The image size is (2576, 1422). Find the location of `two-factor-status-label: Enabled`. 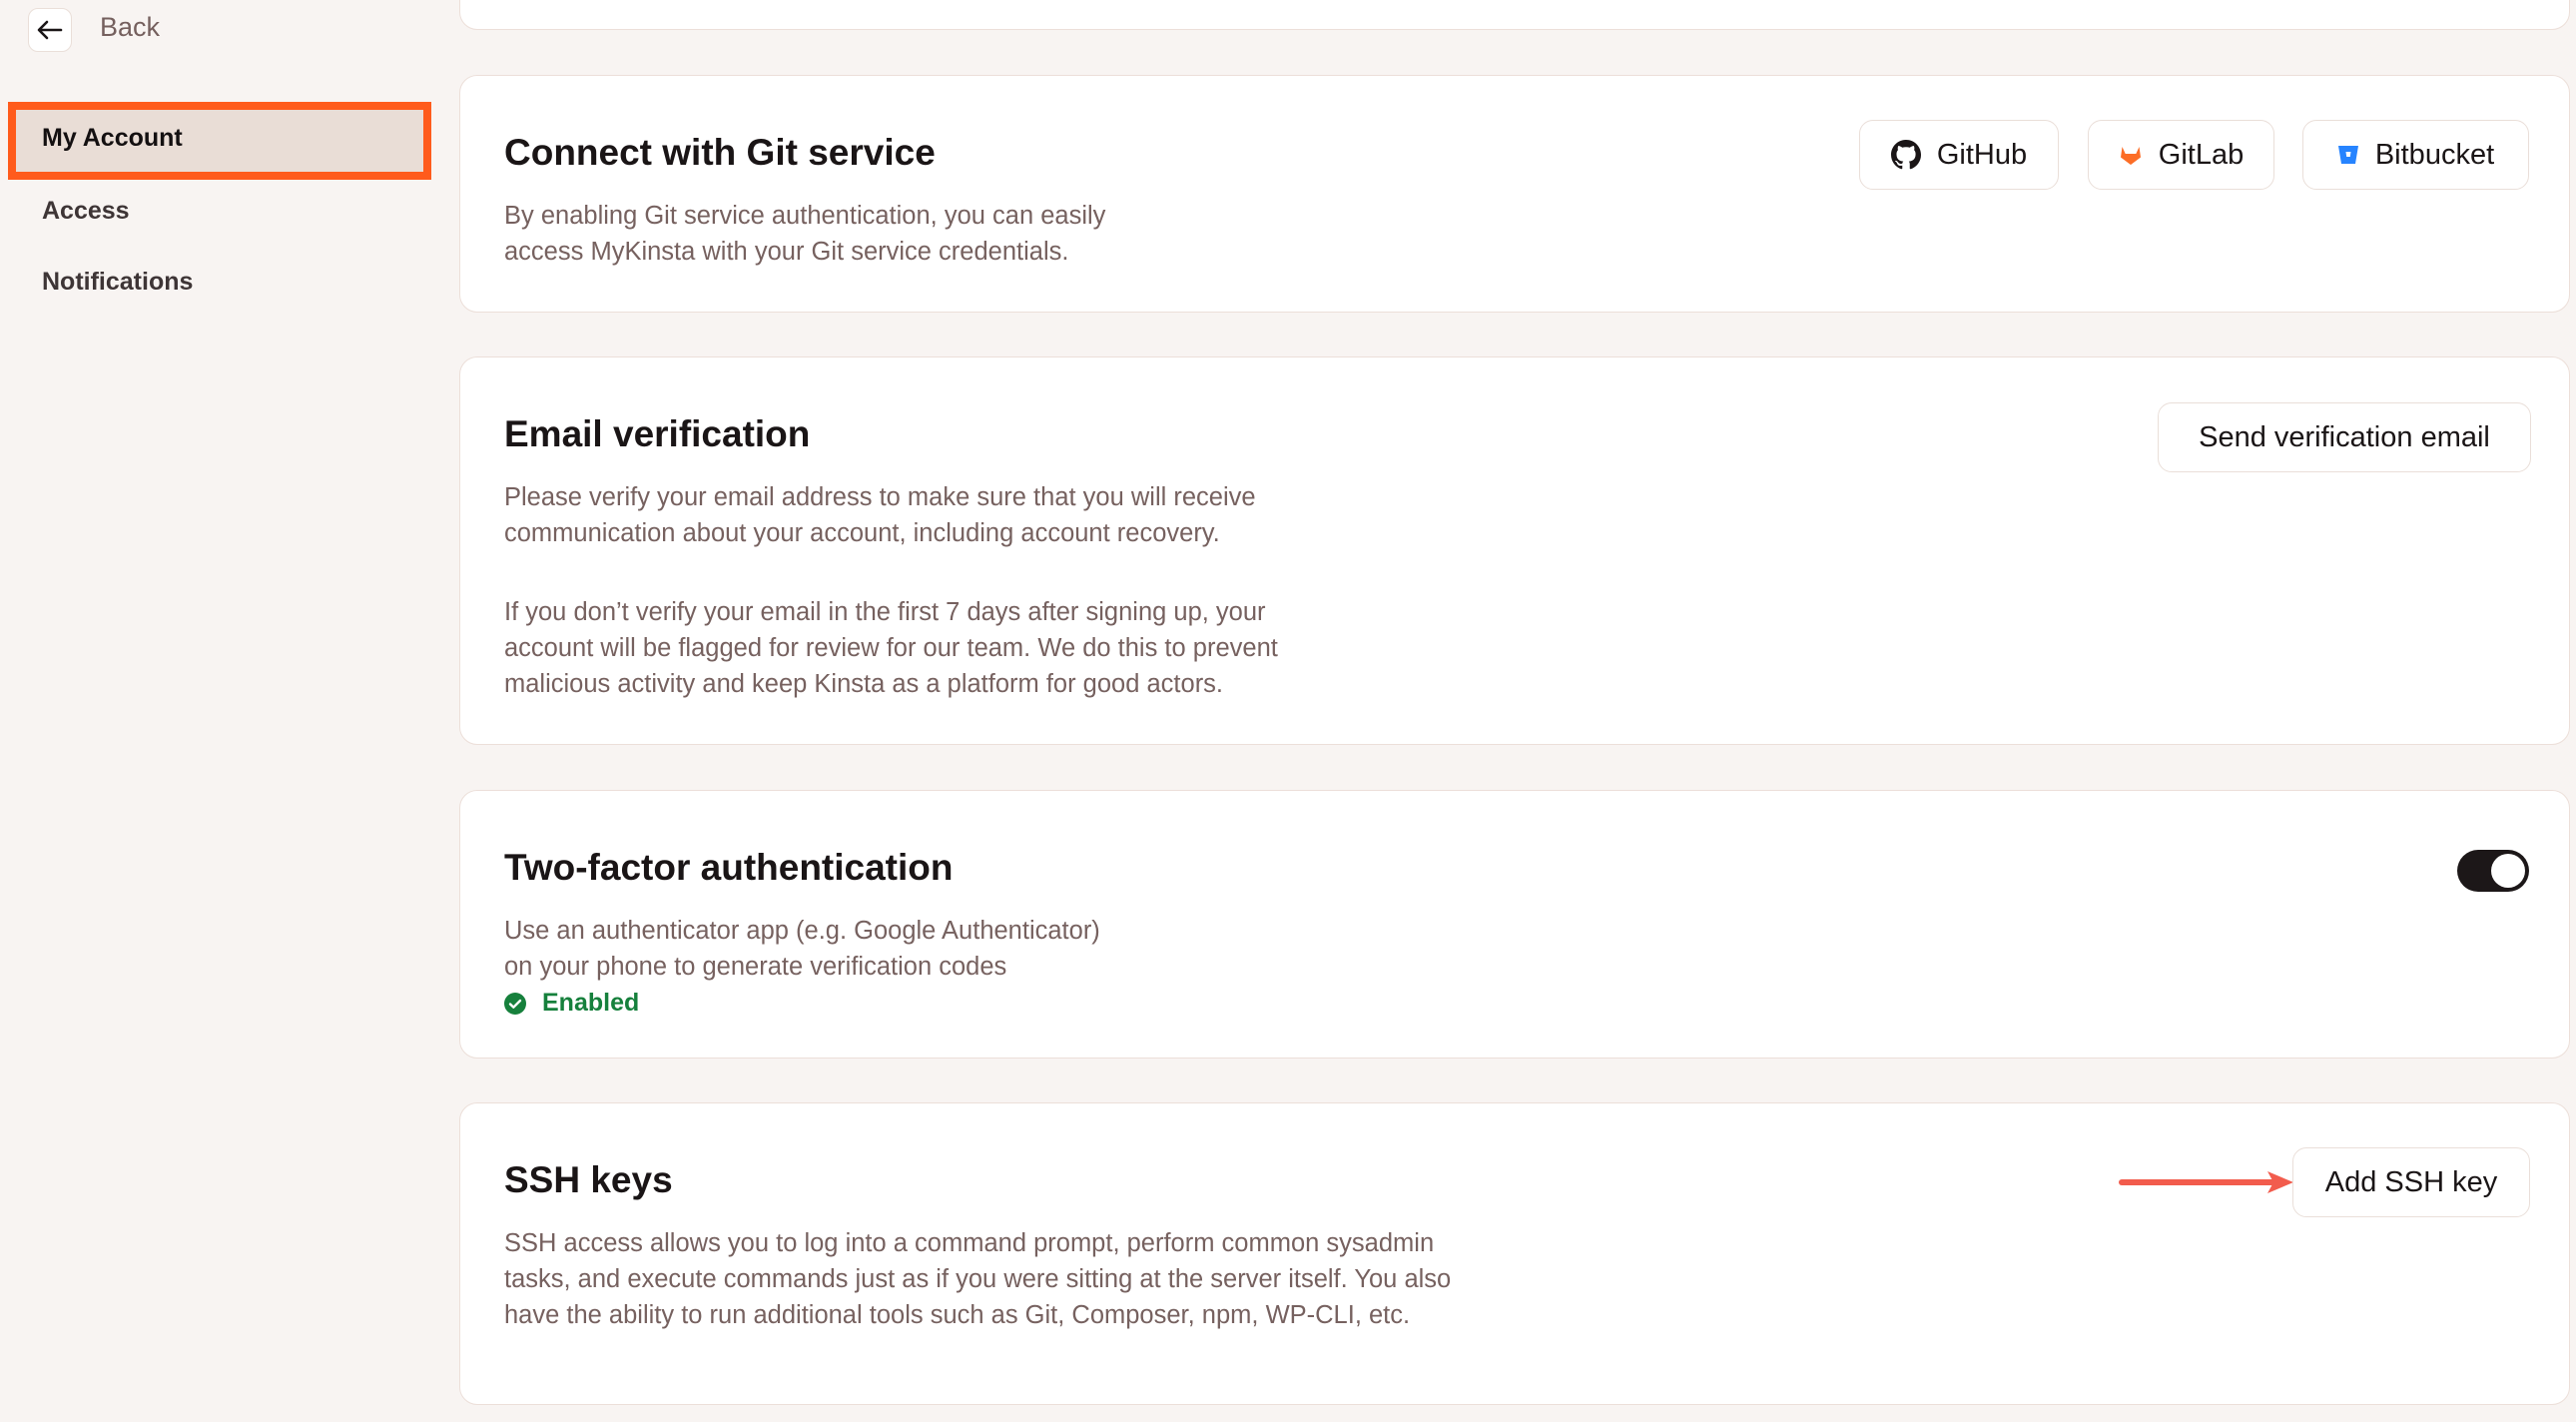

two-factor-status-label: Enabled is located at coordinates (591, 1003).